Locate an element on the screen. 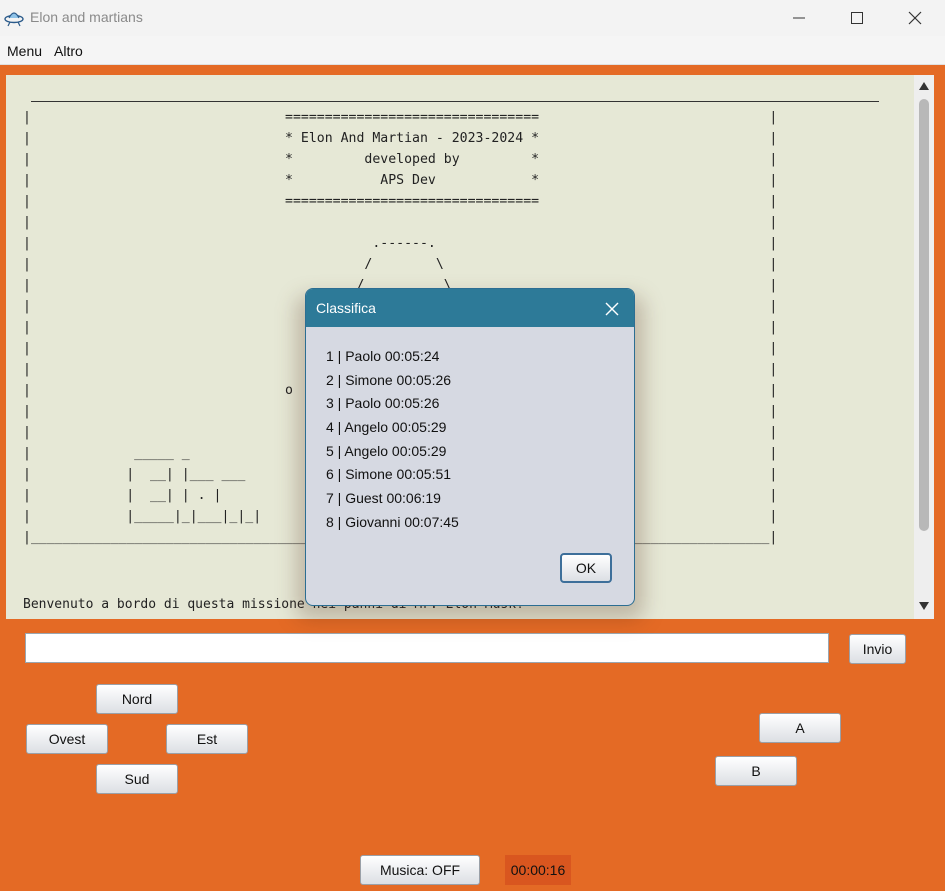 This screenshot has height=891, width=945. choice-b-button: B is located at coordinates (756, 771).